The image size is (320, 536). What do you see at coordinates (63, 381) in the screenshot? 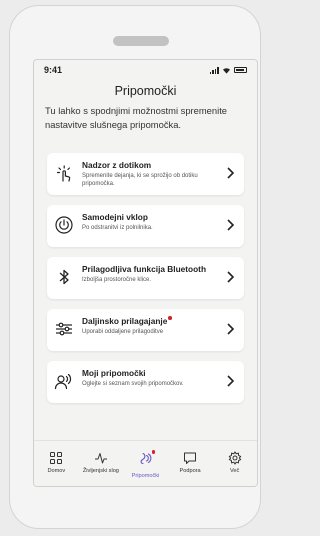
I see `hearing-aid-user-icon` at bounding box center [63, 381].